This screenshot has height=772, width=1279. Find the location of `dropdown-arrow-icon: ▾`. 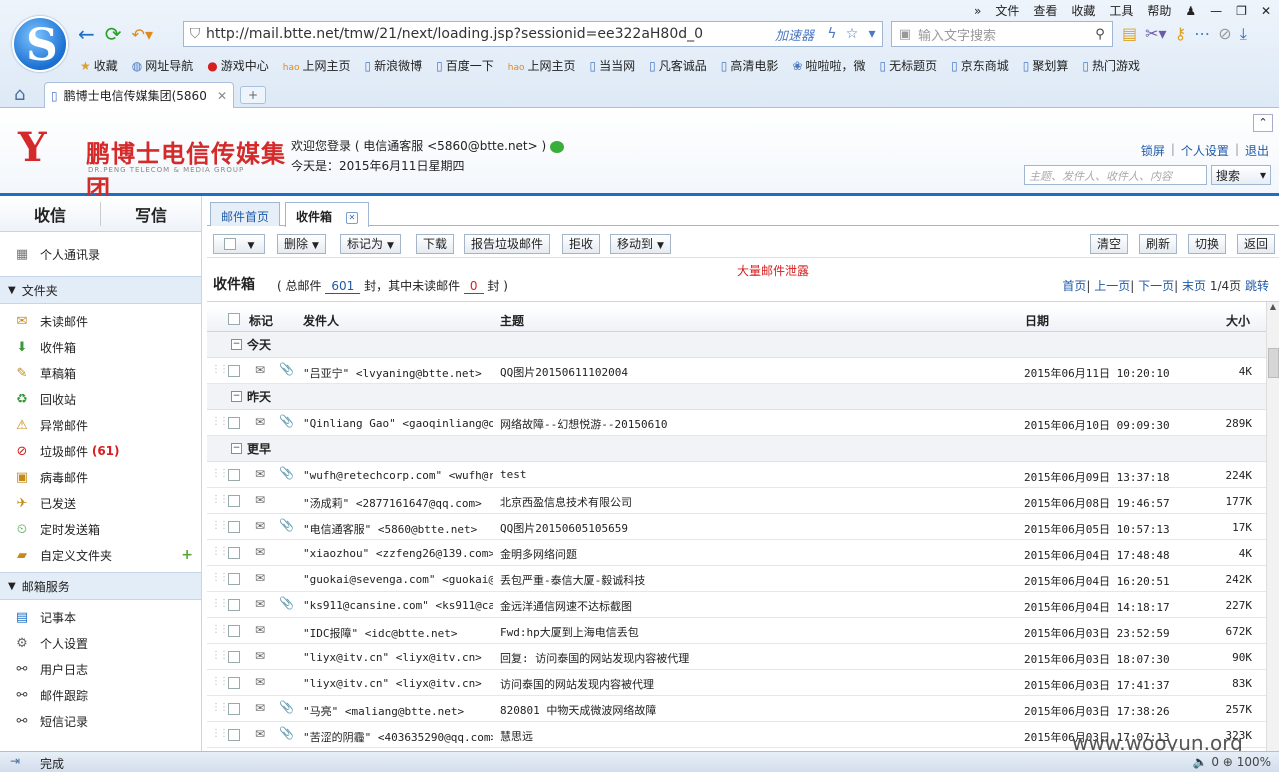

dropdown-arrow-icon: ▾ is located at coordinates (872, 34).